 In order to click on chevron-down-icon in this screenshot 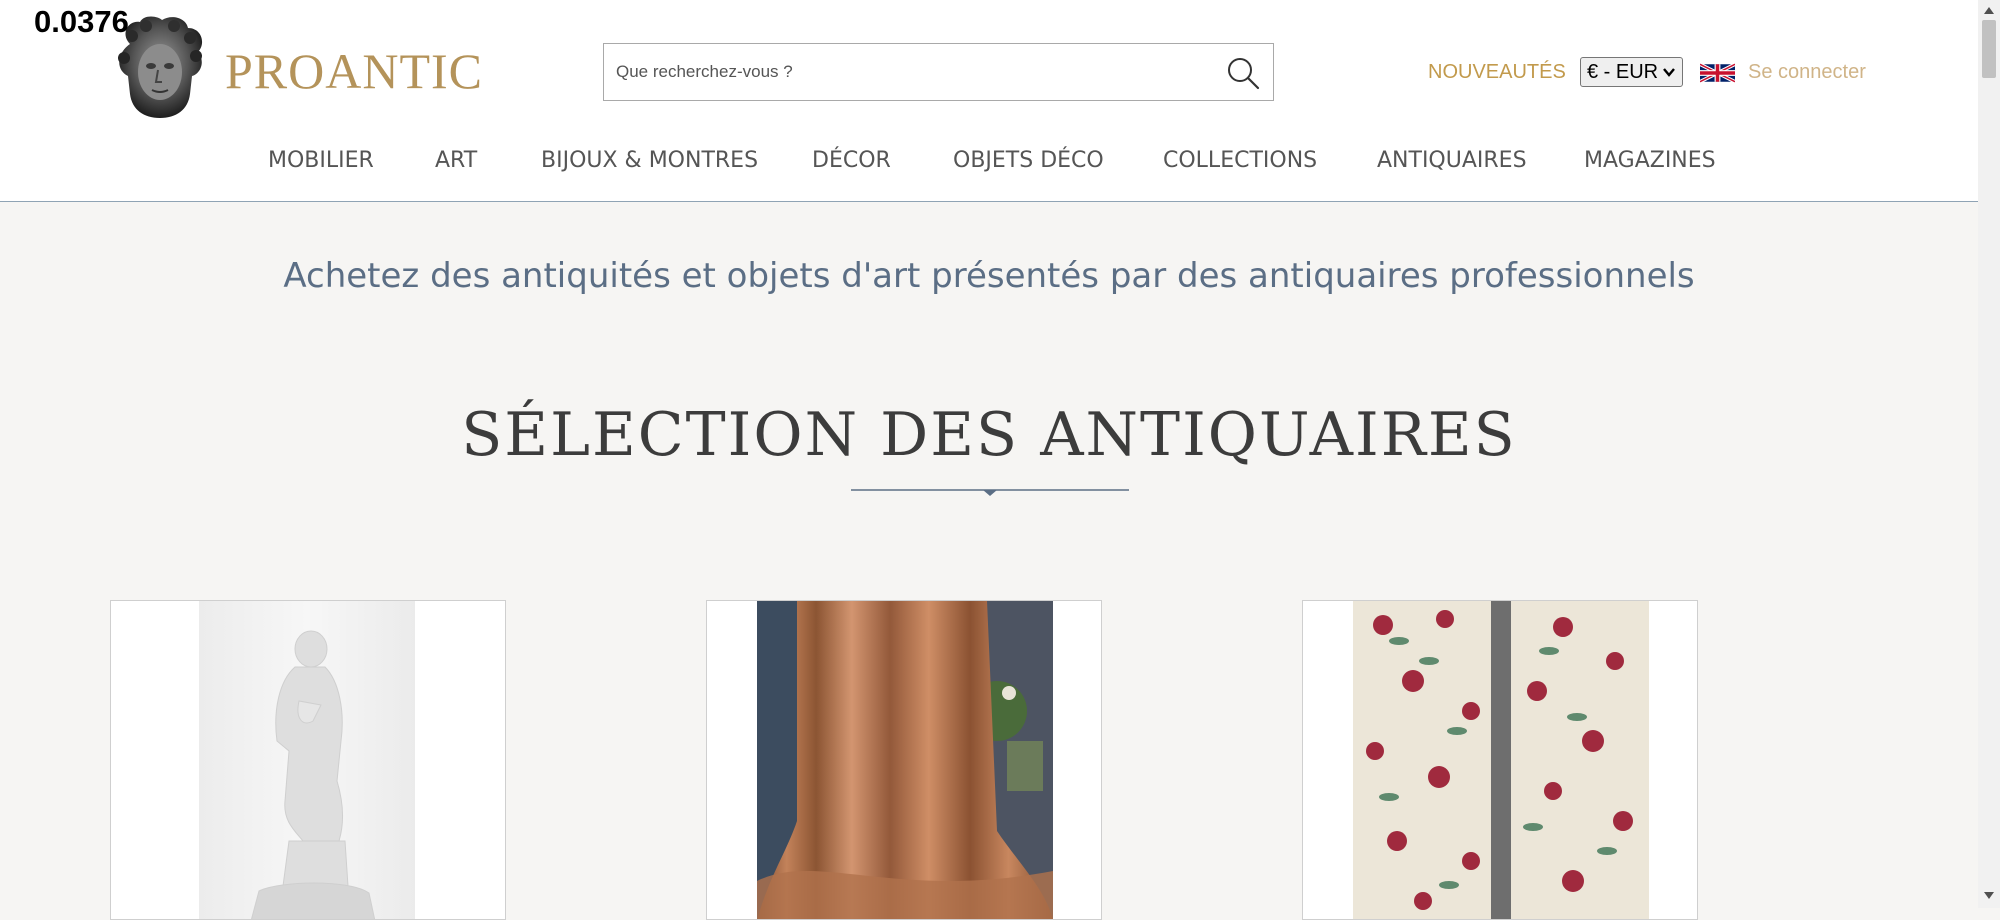, I will do `click(1669, 72)`.